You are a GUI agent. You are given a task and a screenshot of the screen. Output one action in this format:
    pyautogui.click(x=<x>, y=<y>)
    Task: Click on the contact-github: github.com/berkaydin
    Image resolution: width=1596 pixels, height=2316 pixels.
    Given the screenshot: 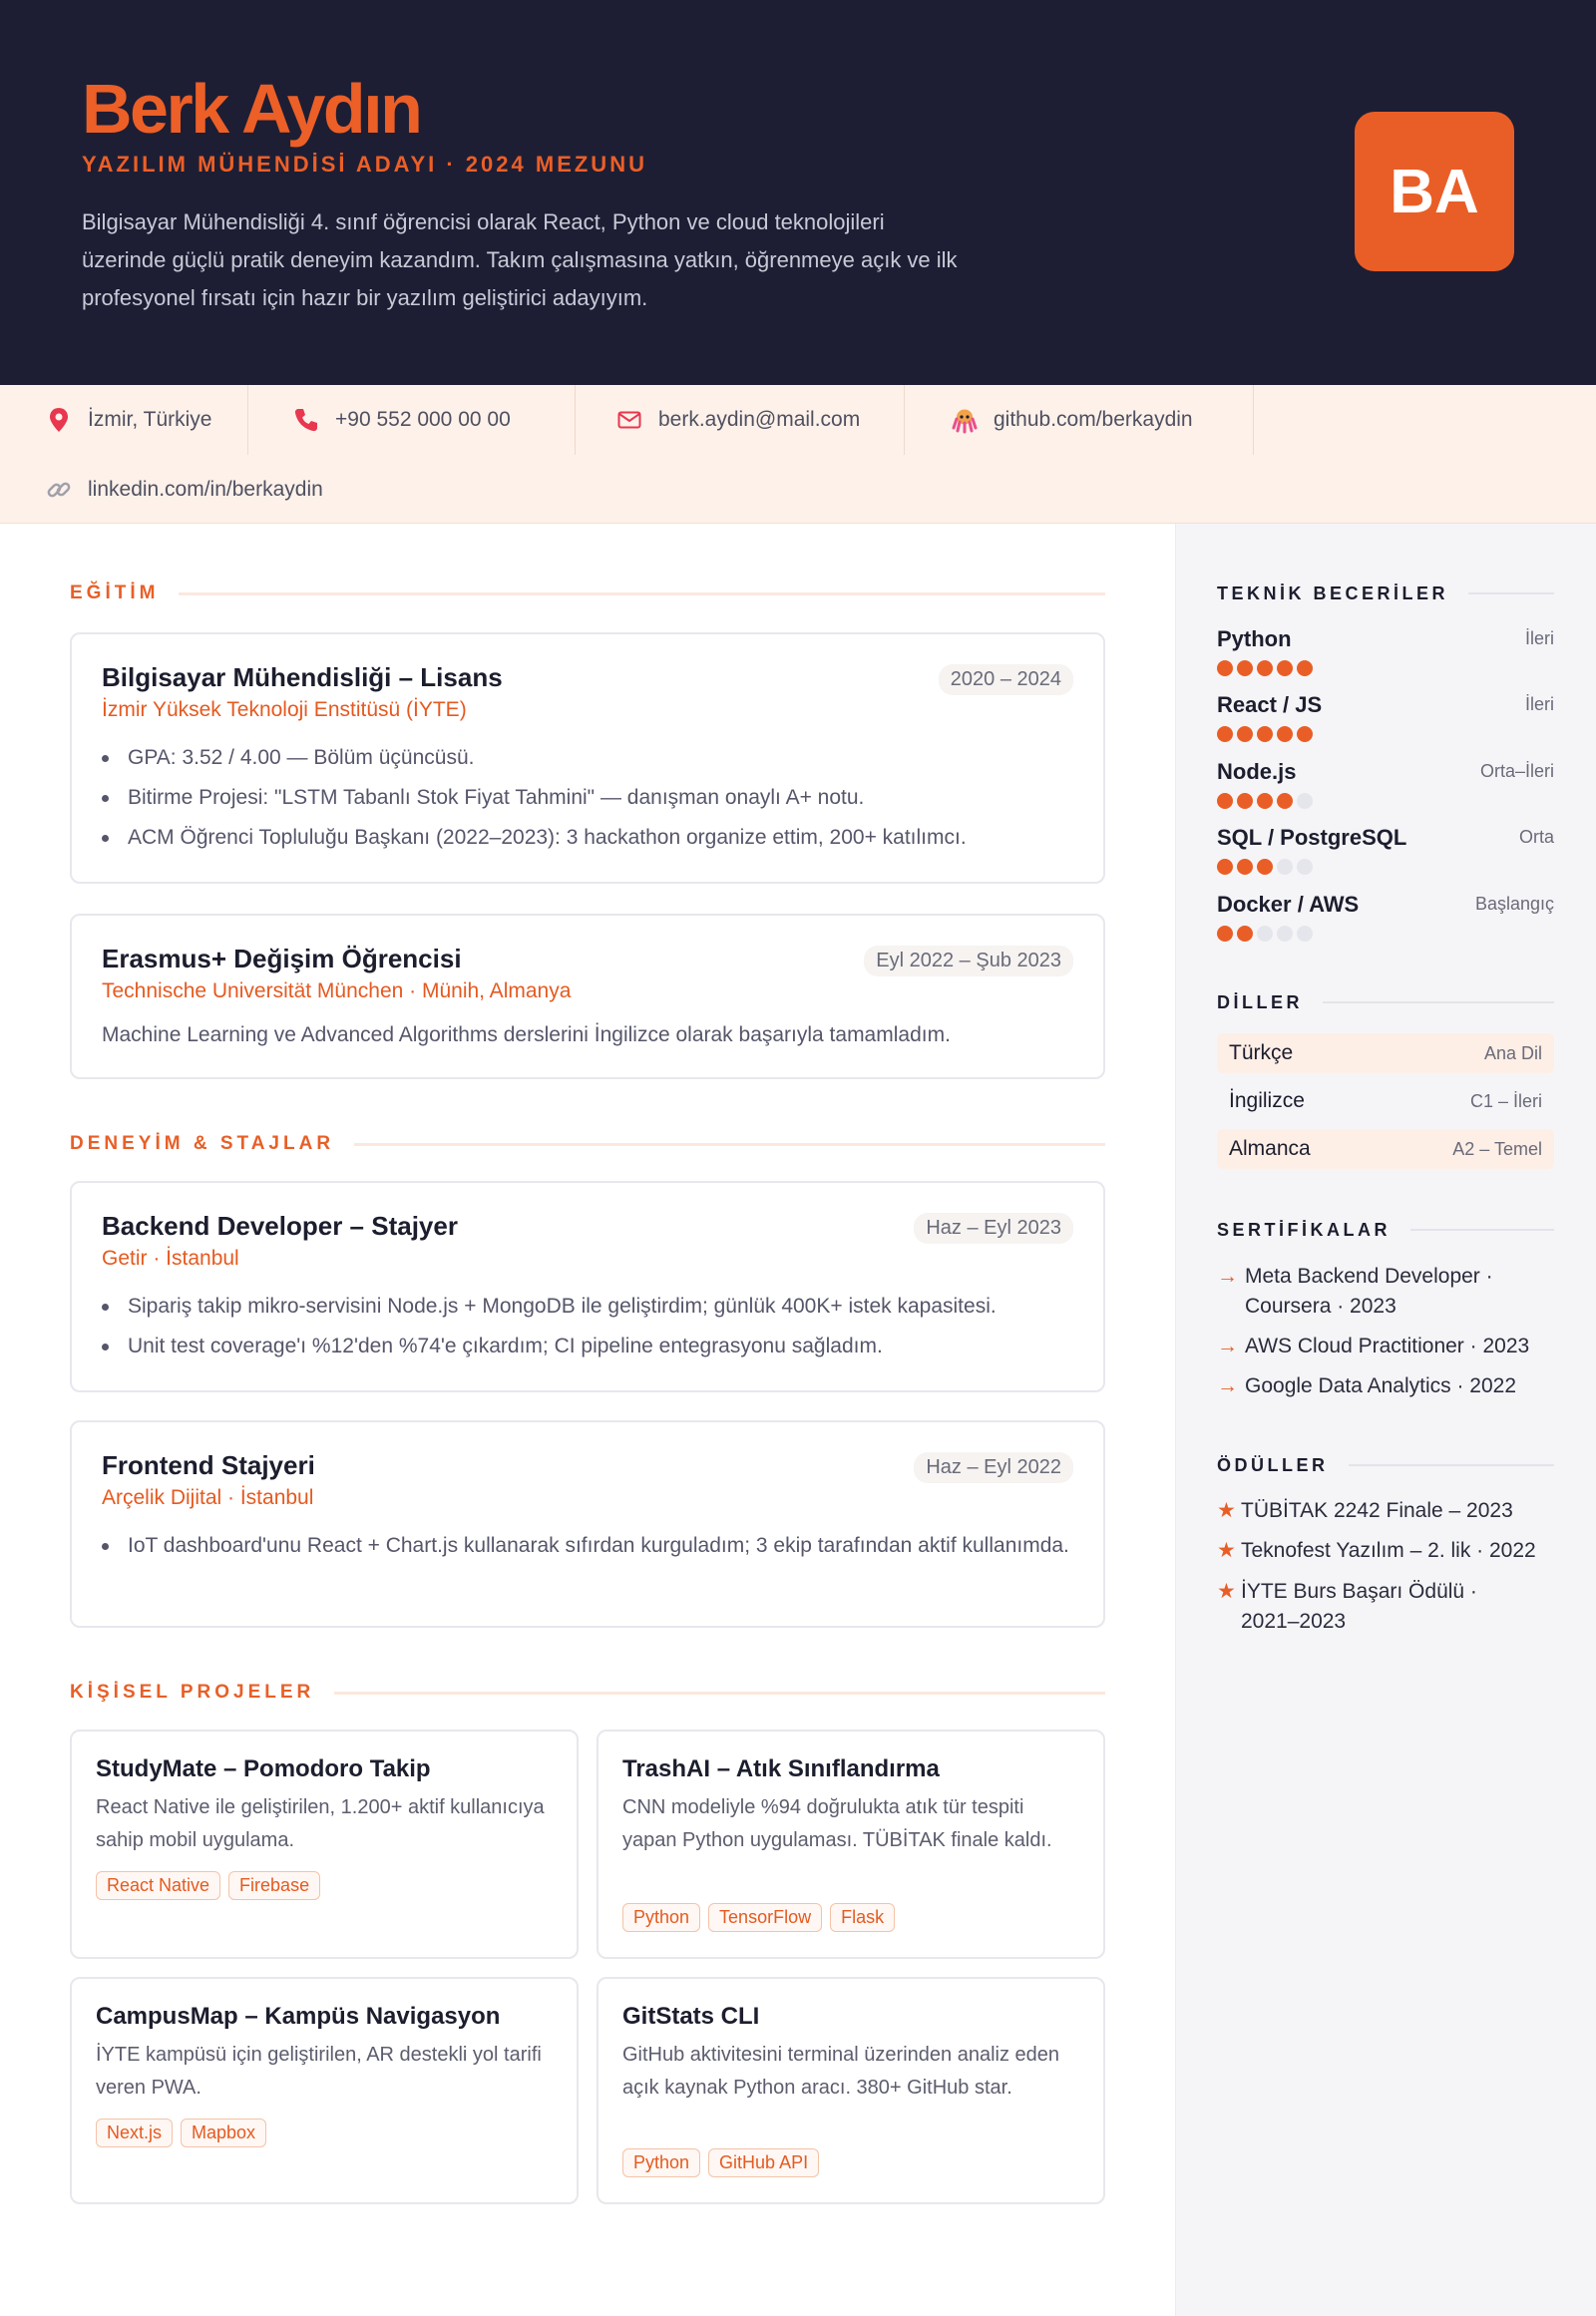 What is the action you would take?
    pyautogui.click(x=1071, y=420)
    